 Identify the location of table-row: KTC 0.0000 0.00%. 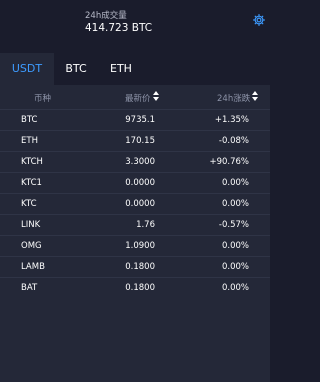
(135, 203).